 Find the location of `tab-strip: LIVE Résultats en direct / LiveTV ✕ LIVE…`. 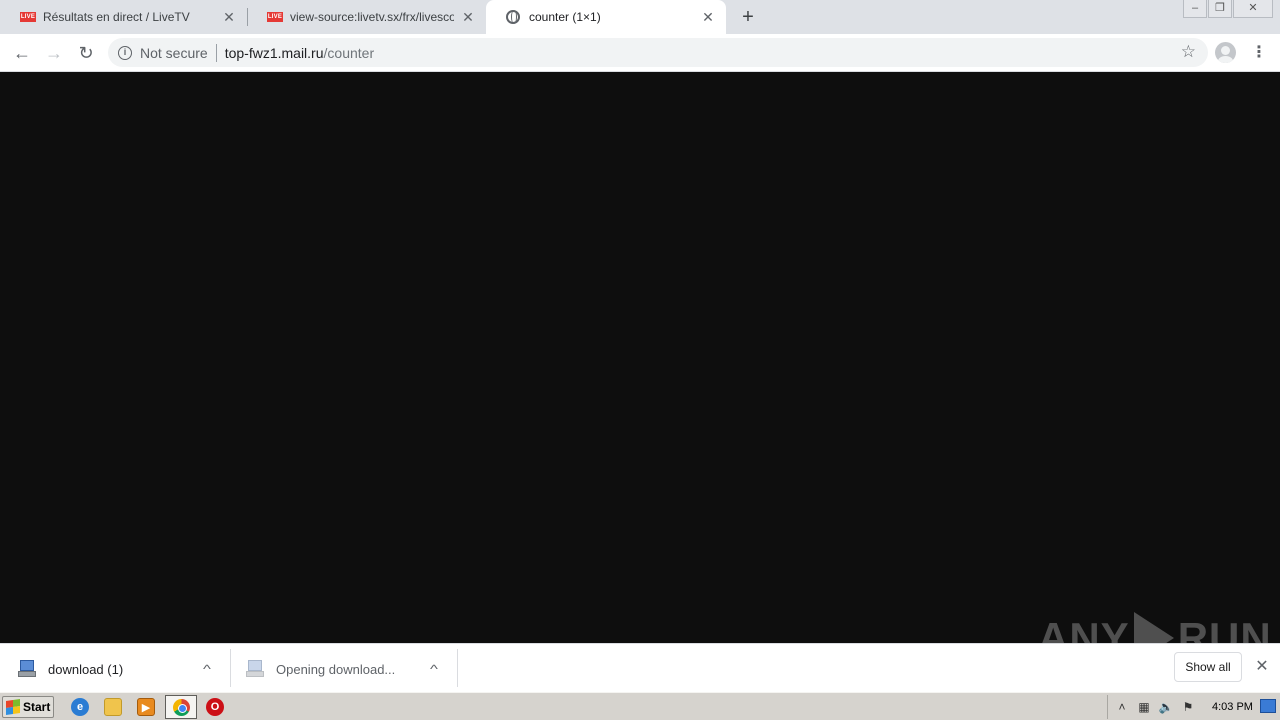

tab-strip: LIVE Résultats en direct / LiveTV ✕ LIVE… is located at coordinates (640, 17).